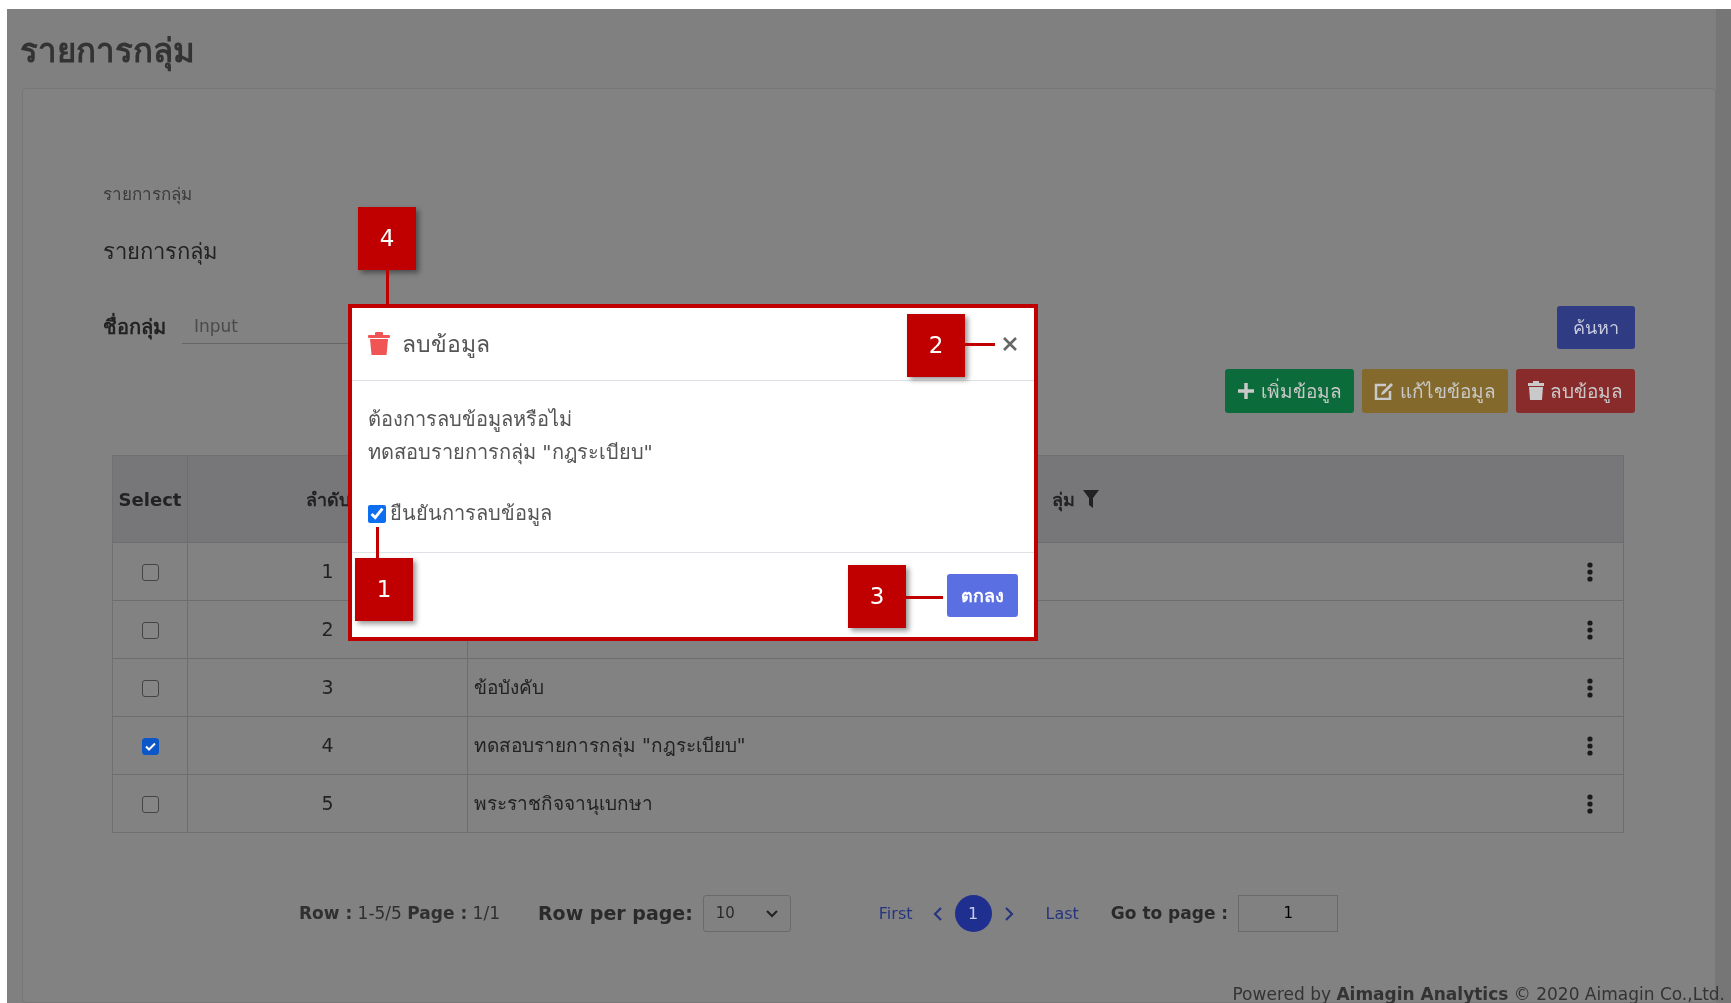 This screenshot has height=1003, width=1731. Describe the element at coordinates (327, 745) in the screenshot. I see `table-cell: 4` at that location.